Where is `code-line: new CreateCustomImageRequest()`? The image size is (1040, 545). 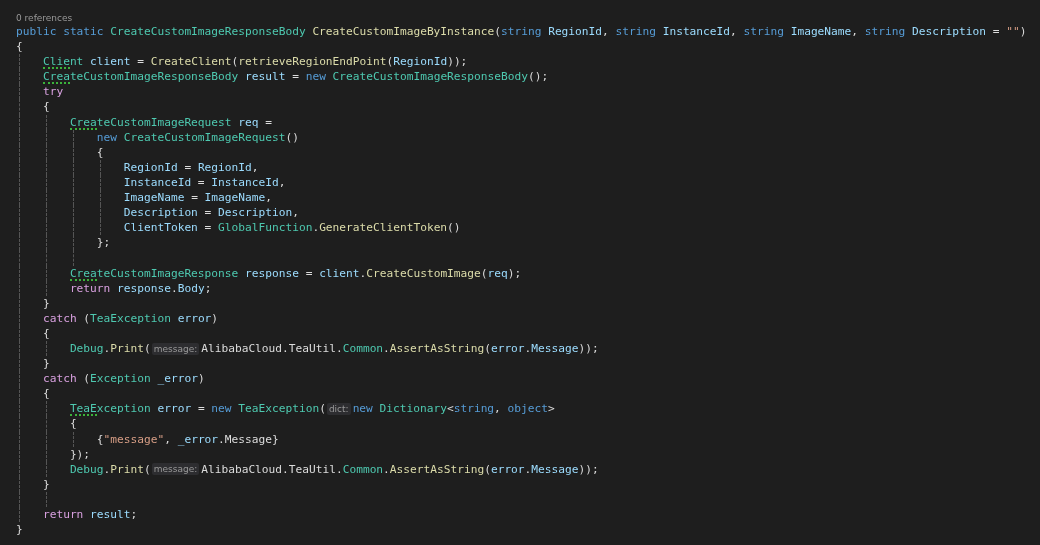 code-line: new CreateCustomImageRequest() is located at coordinates (197, 137).